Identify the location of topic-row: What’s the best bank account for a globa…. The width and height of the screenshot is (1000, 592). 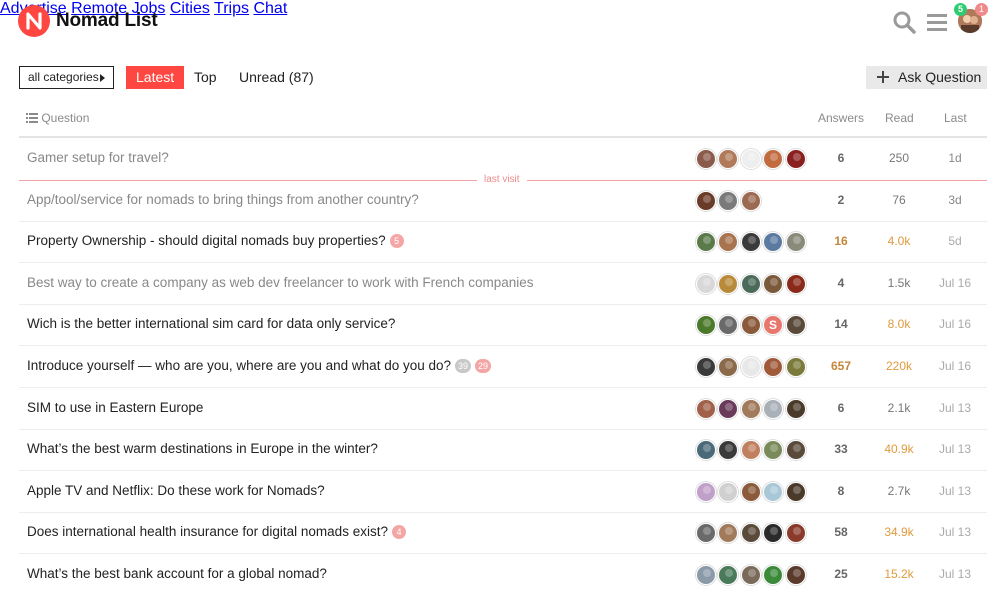
(503, 573).